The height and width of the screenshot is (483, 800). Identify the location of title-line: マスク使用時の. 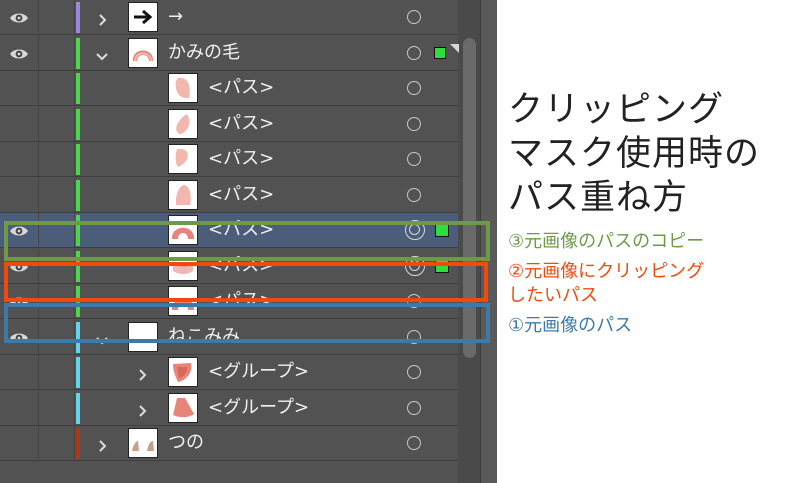
(634, 154).